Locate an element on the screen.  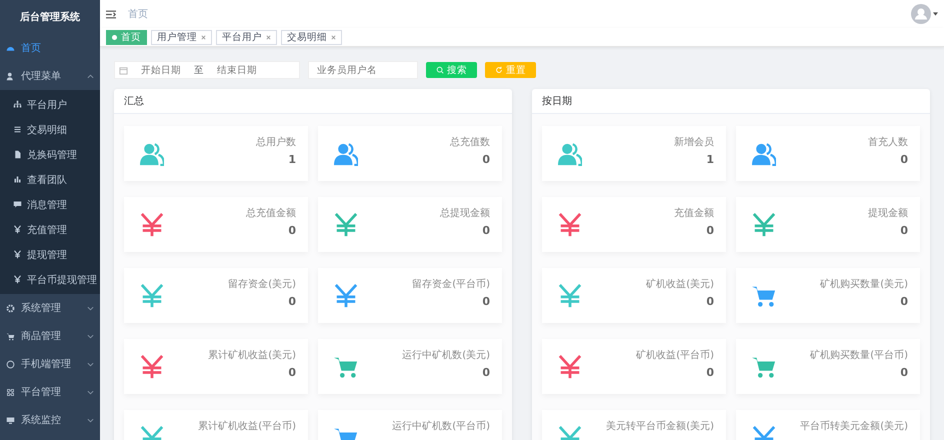
stat-label: 矿机收益(平台币) is located at coordinates (675, 355).